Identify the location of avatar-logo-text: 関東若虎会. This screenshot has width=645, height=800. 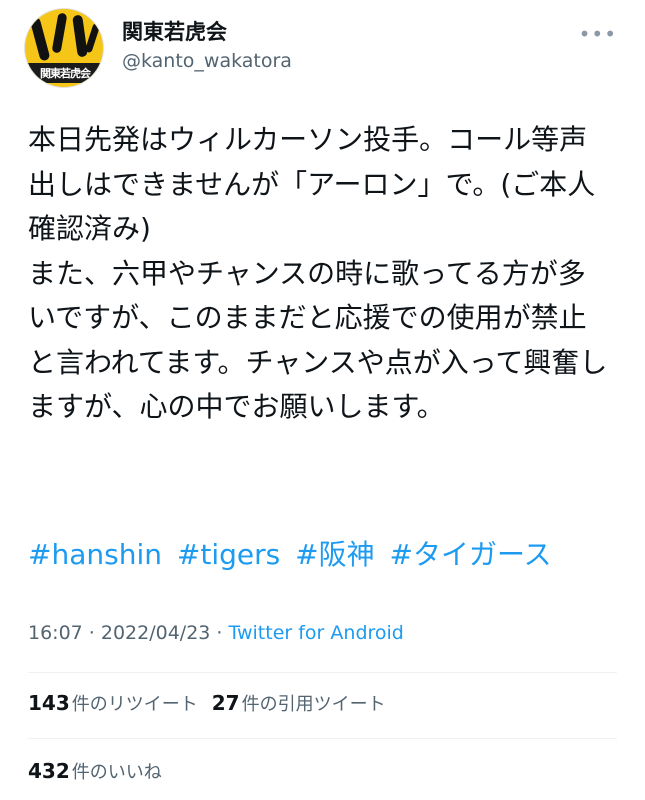
(65, 73).